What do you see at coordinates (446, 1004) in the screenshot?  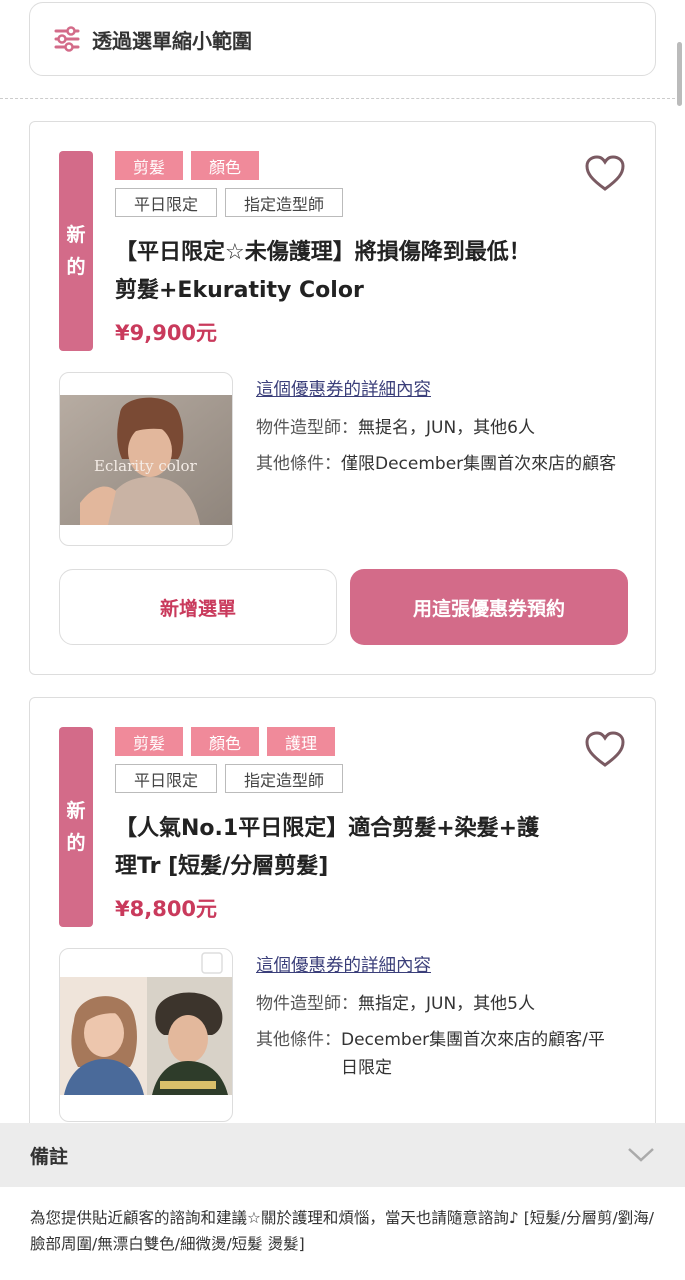 I see `stylist-value: 無指定，JUN，其他5人` at bounding box center [446, 1004].